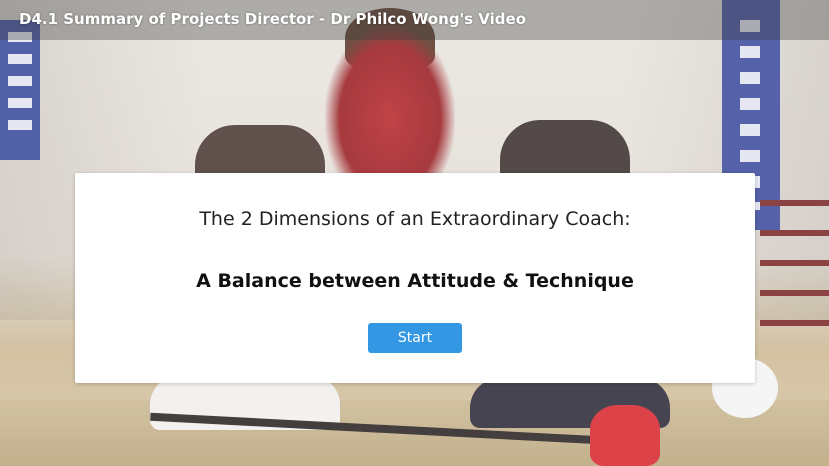 Image resolution: width=829 pixels, height=466 pixels. I want to click on start-button: Start, so click(415, 338).